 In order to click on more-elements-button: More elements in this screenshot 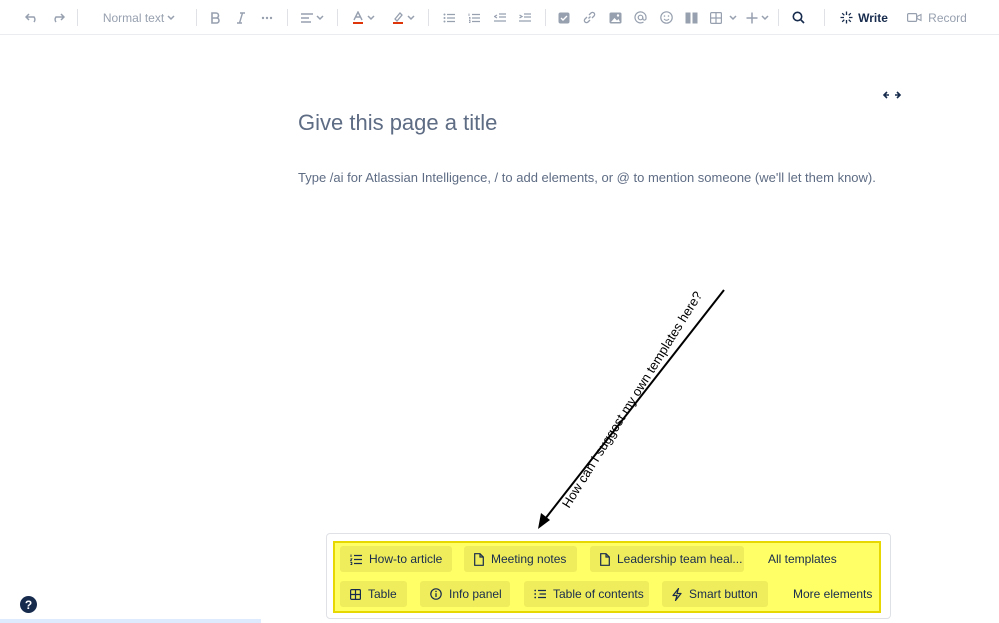, I will do `click(831, 594)`.